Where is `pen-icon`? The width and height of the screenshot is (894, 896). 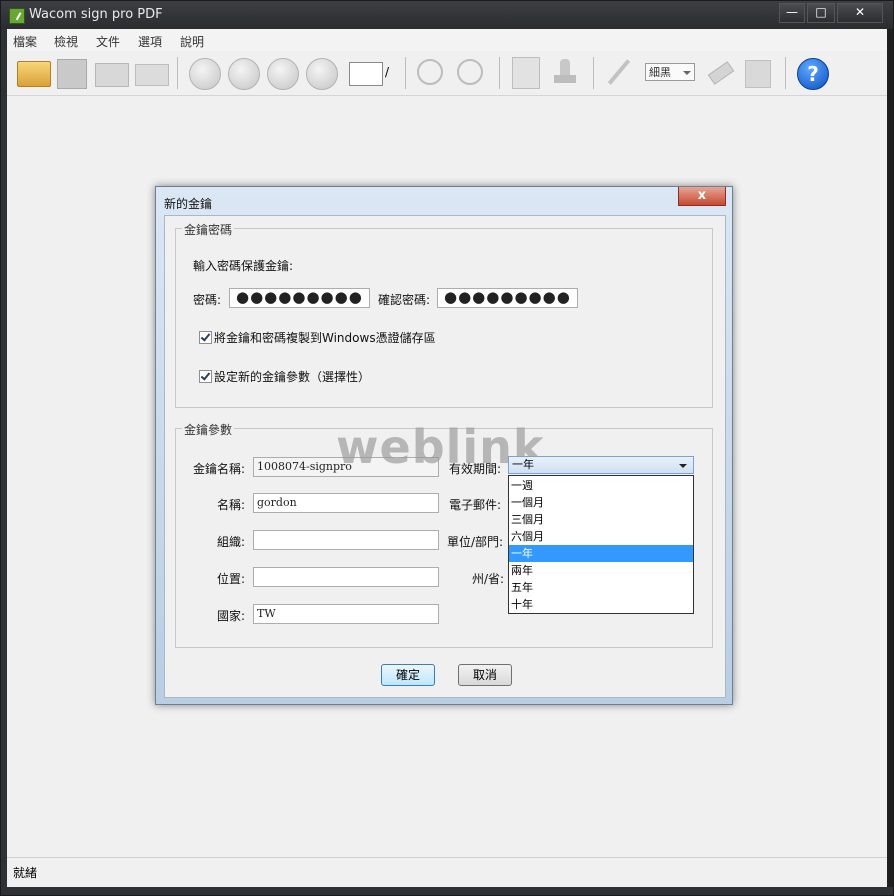 pen-icon is located at coordinates (619, 72).